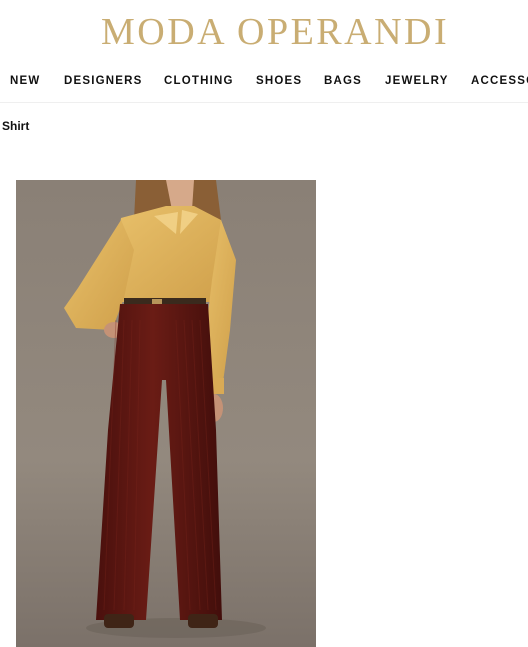  I want to click on nav-item-accessories: ACCESSO, so click(499, 81).